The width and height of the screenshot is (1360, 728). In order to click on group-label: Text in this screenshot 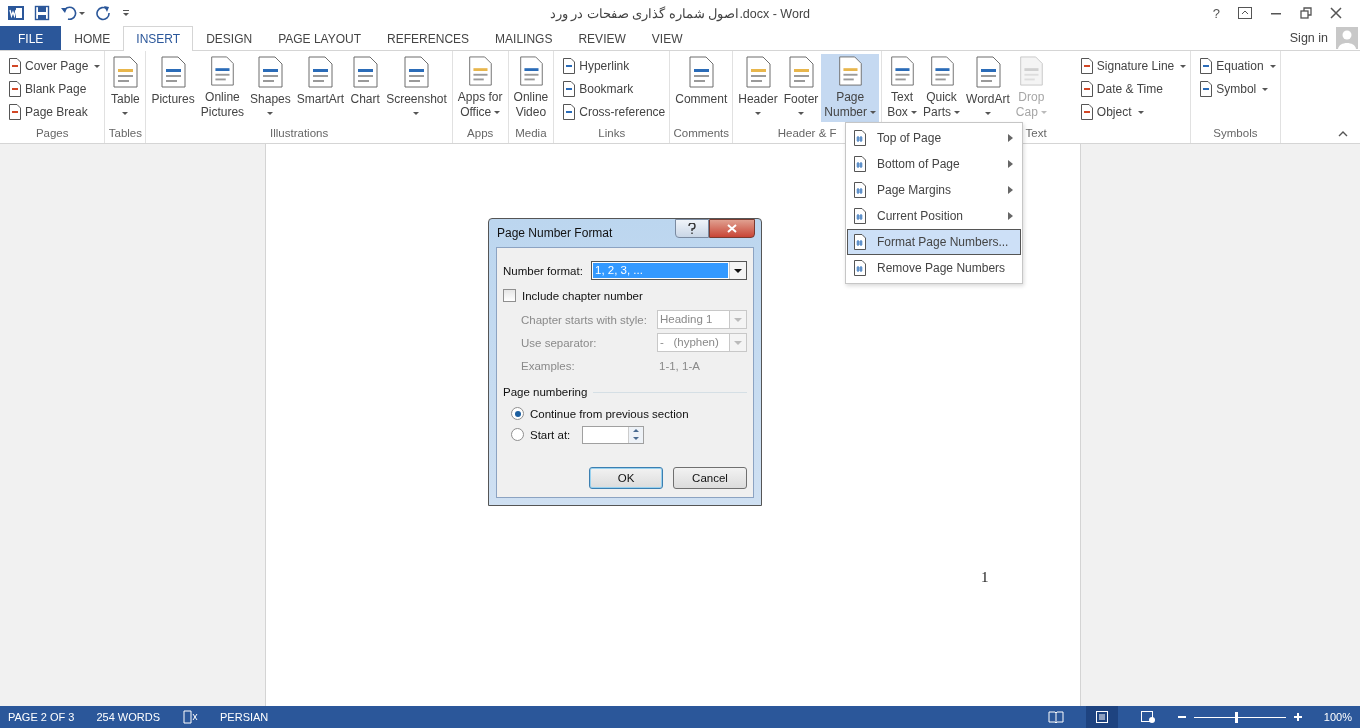, I will do `click(1036, 133)`.